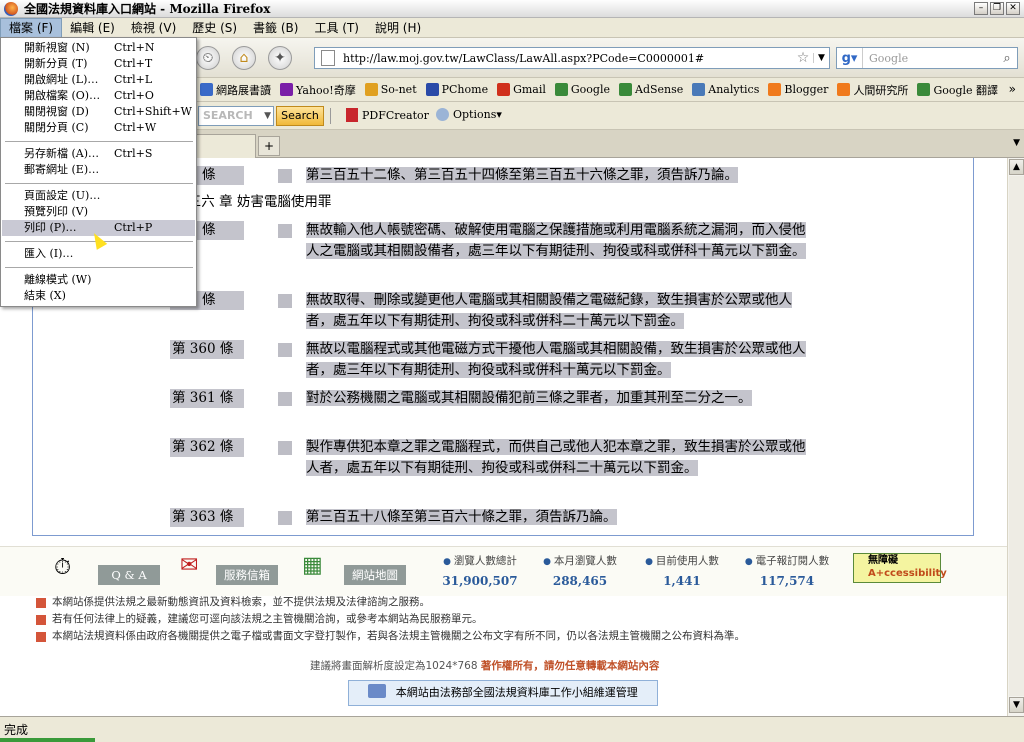  I want to click on bookmark-label: Analytics, so click(734, 89).